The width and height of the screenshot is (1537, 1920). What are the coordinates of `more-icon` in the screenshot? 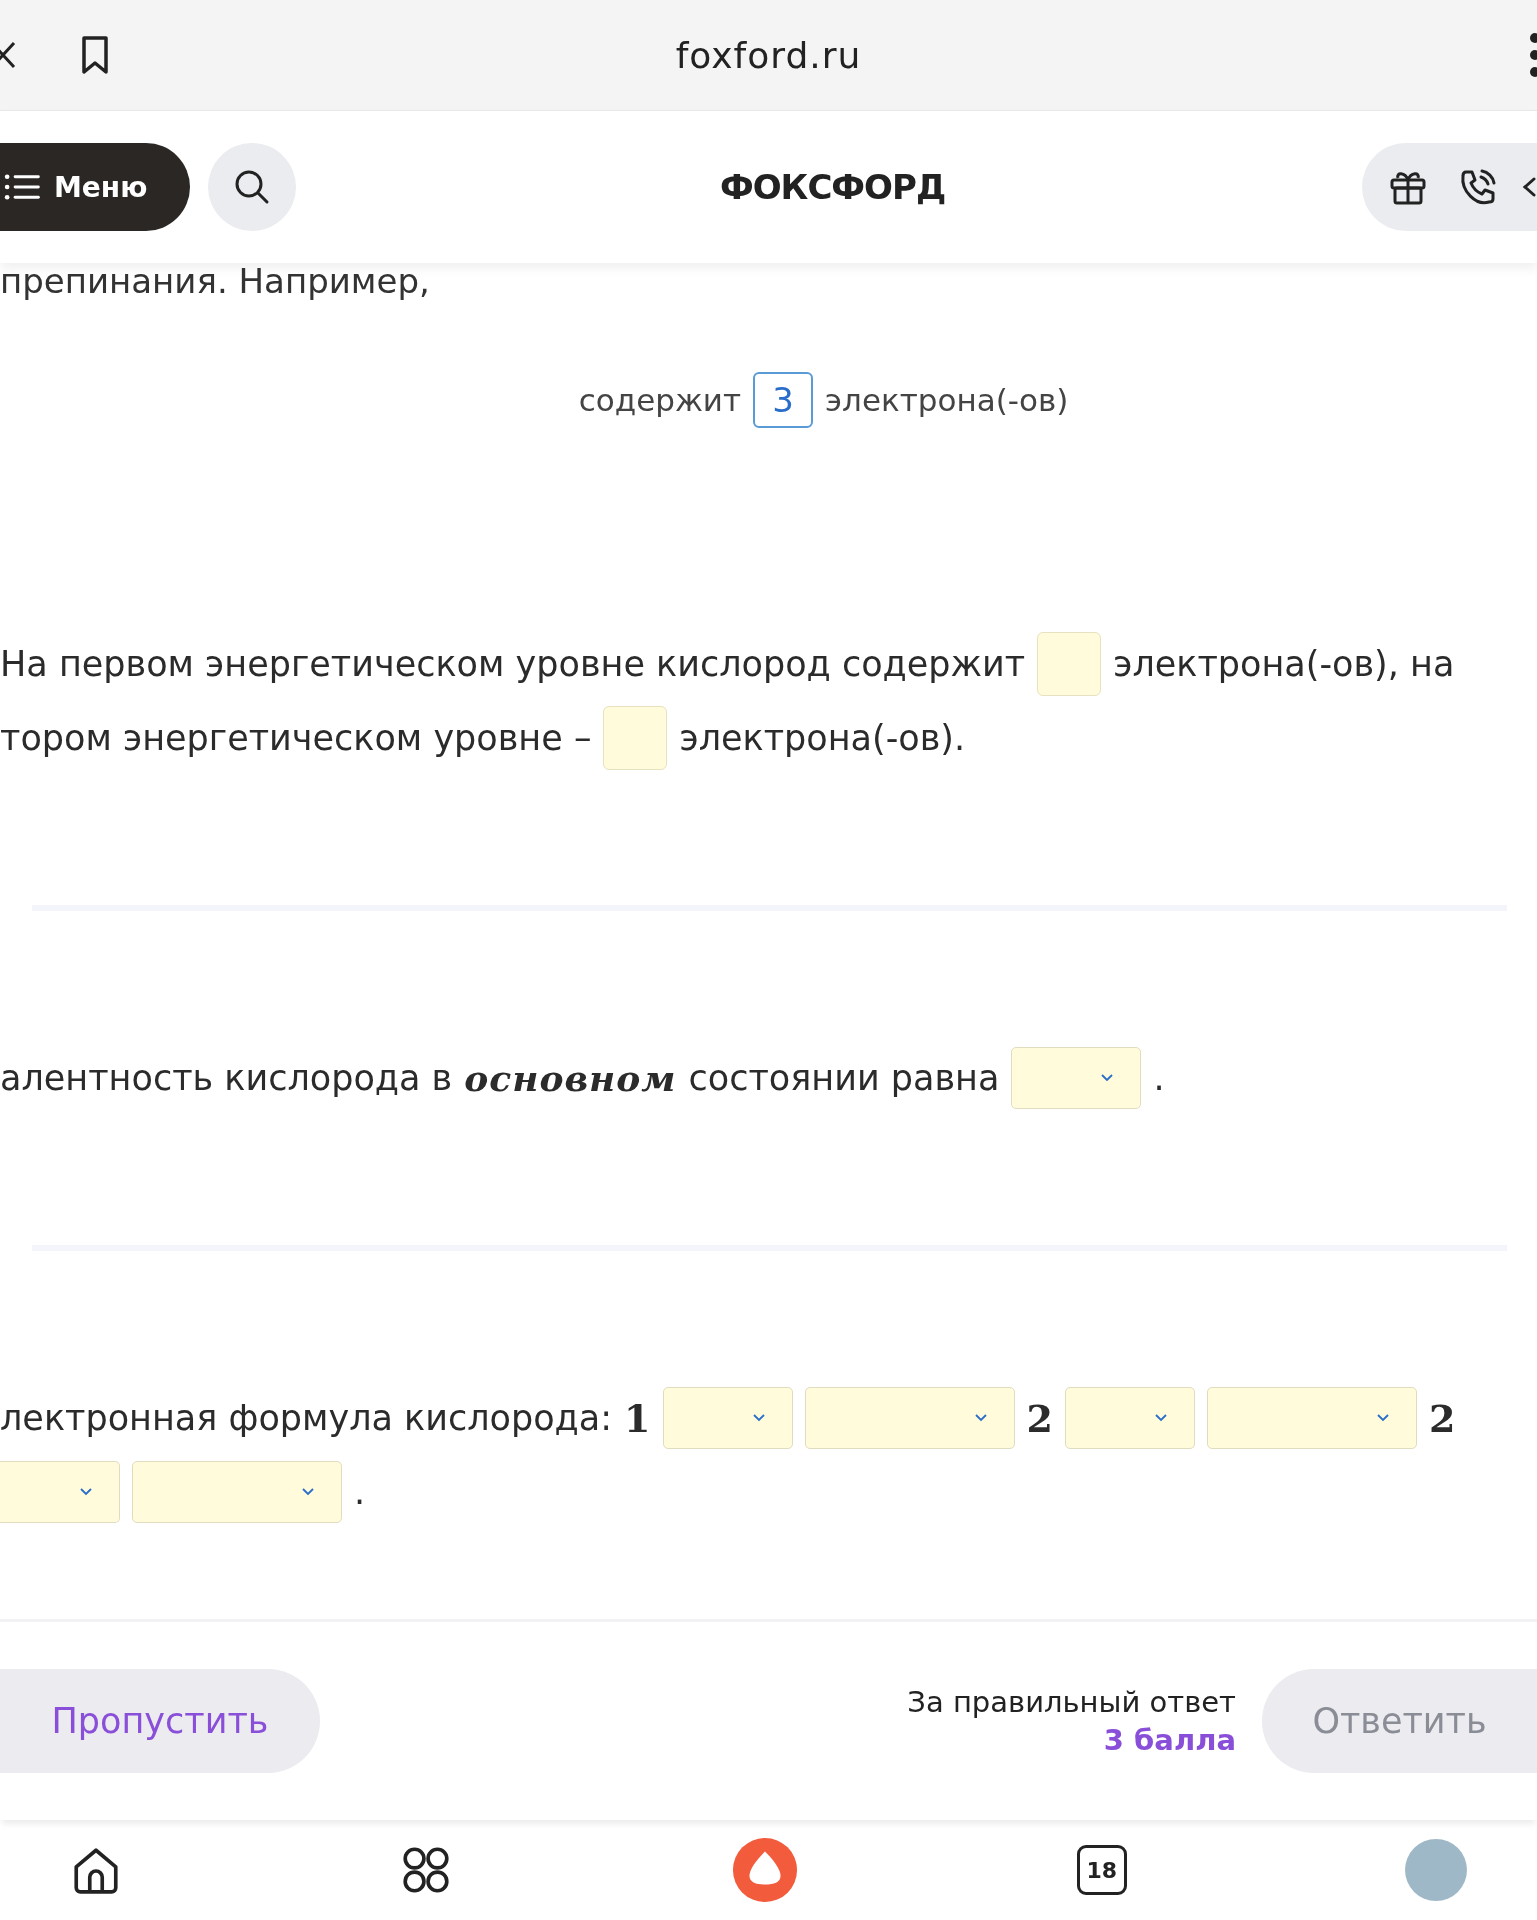 It's located at (1532, 55).